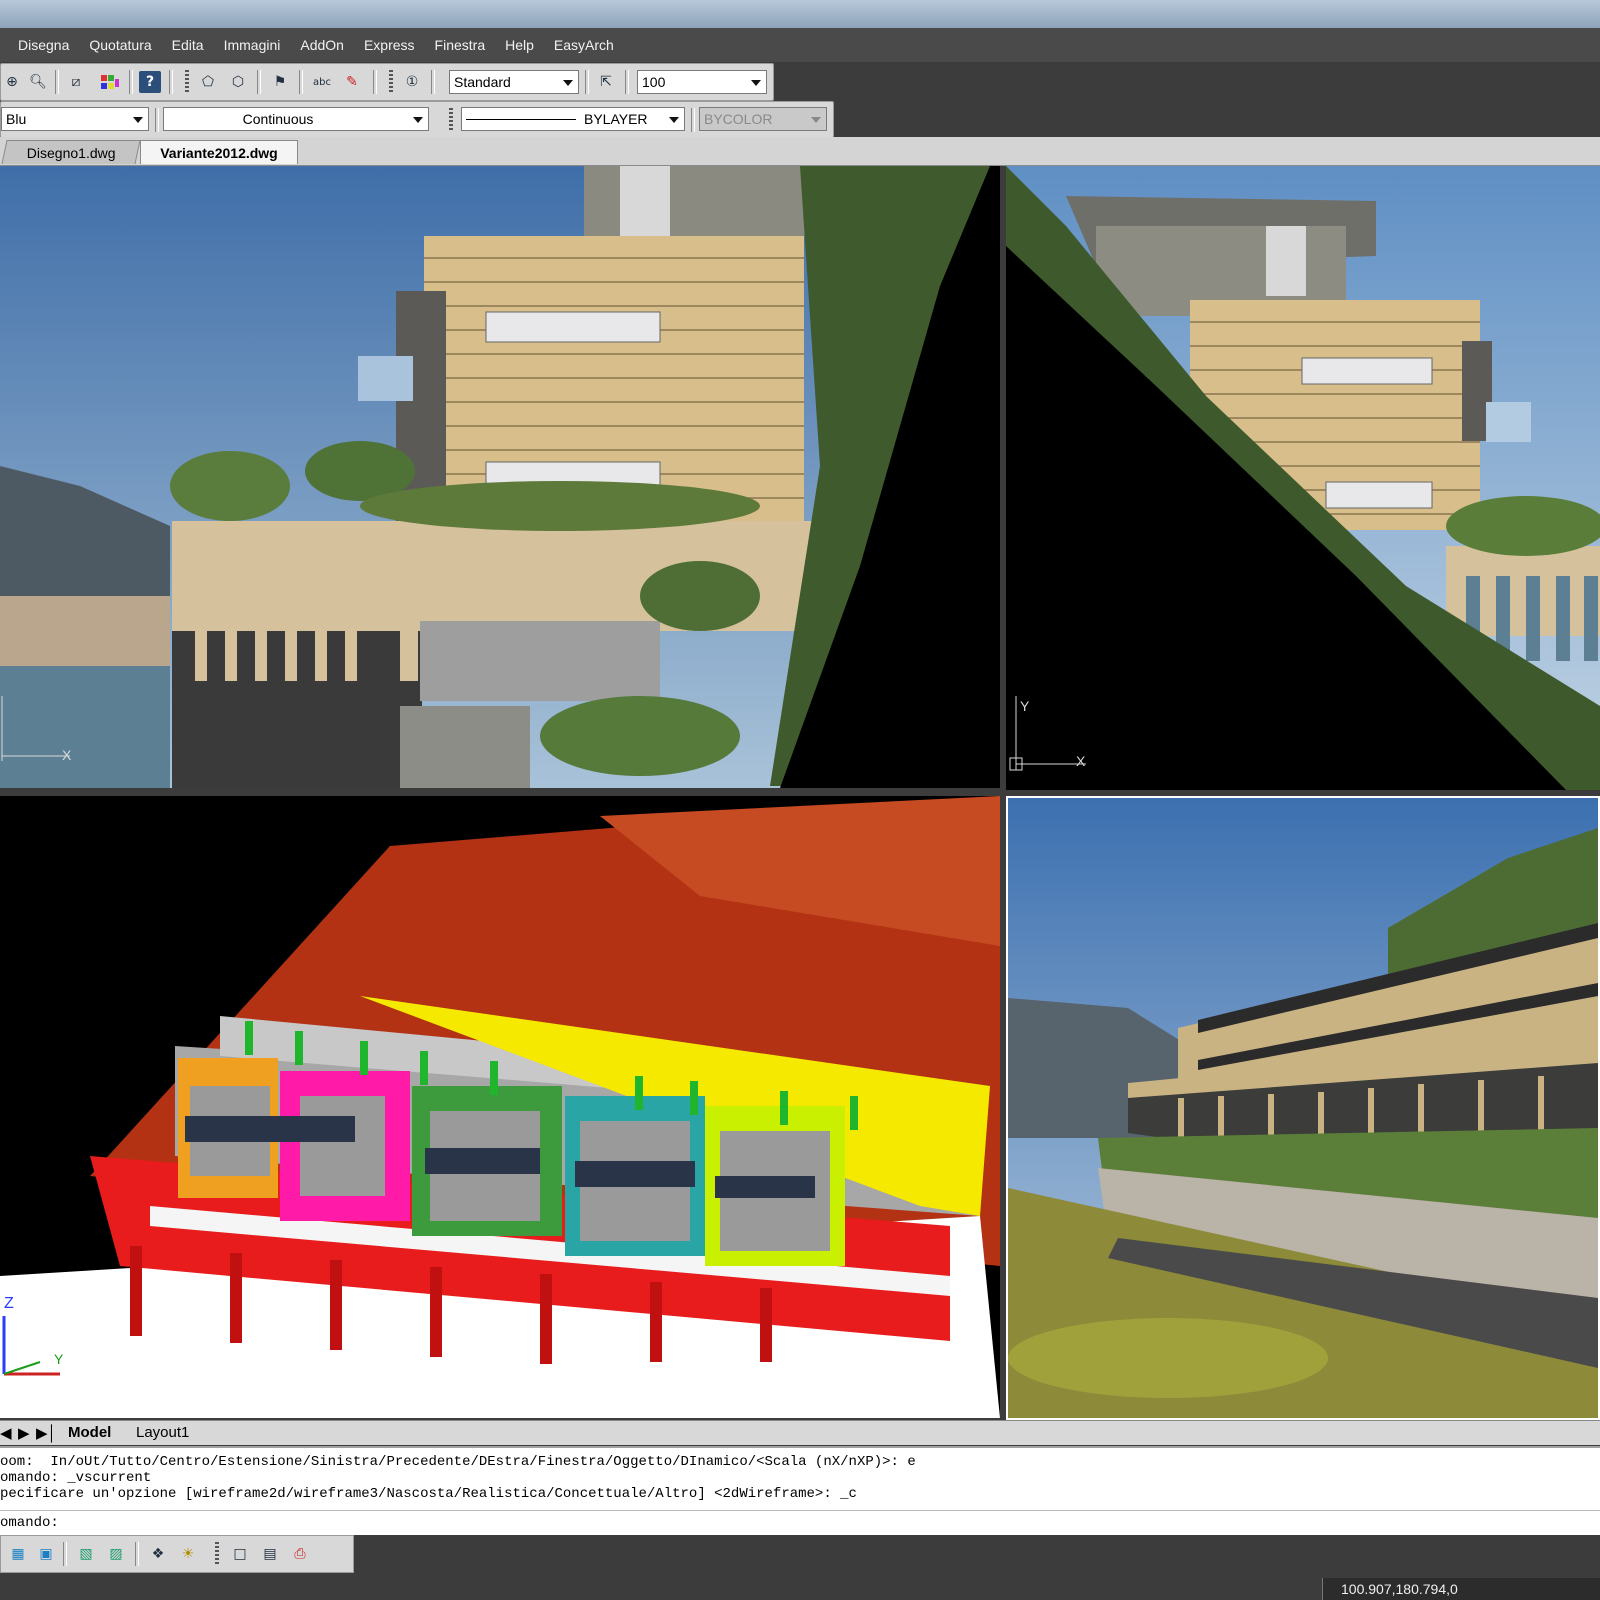 The image size is (1600, 1600). I want to click on block-attribute-icon: ⬡, so click(238, 82).